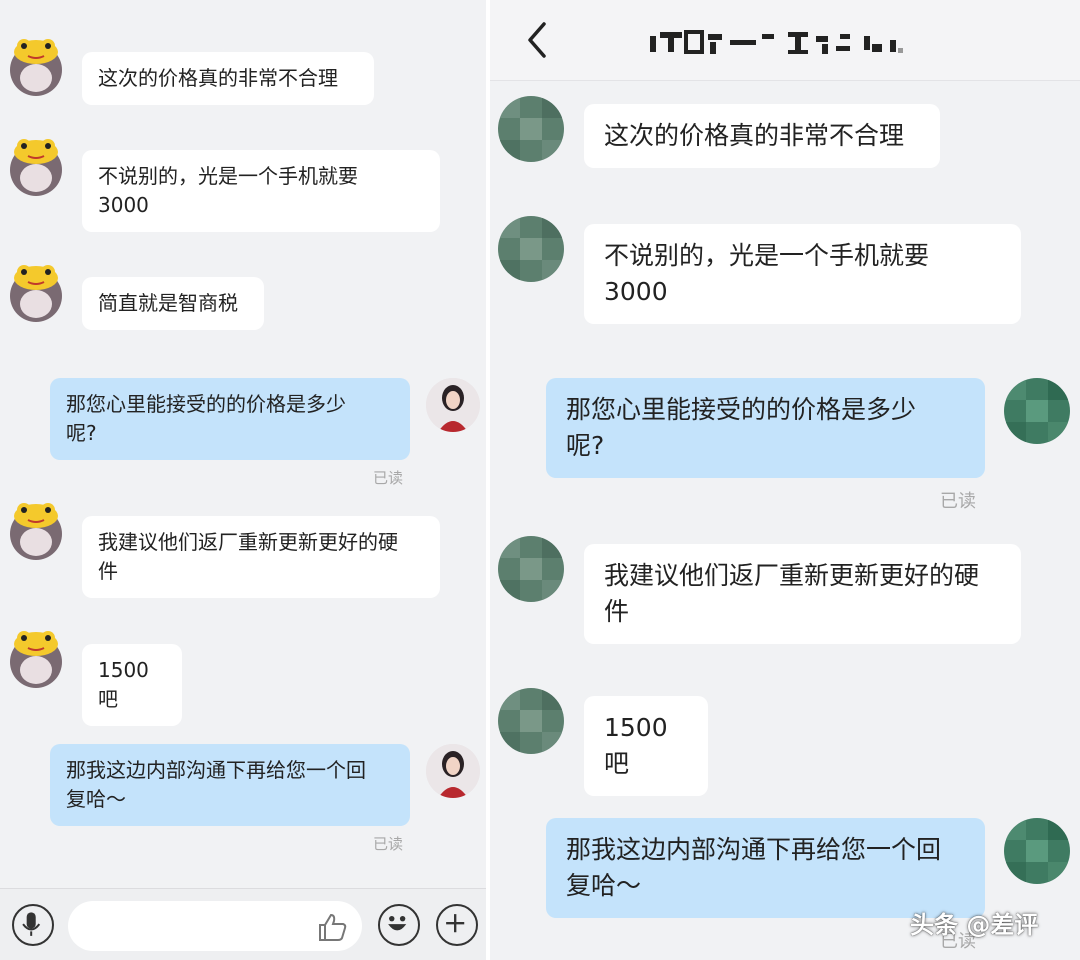  Describe the element at coordinates (33, 925) in the screenshot. I see `microphone-icon` at that location.